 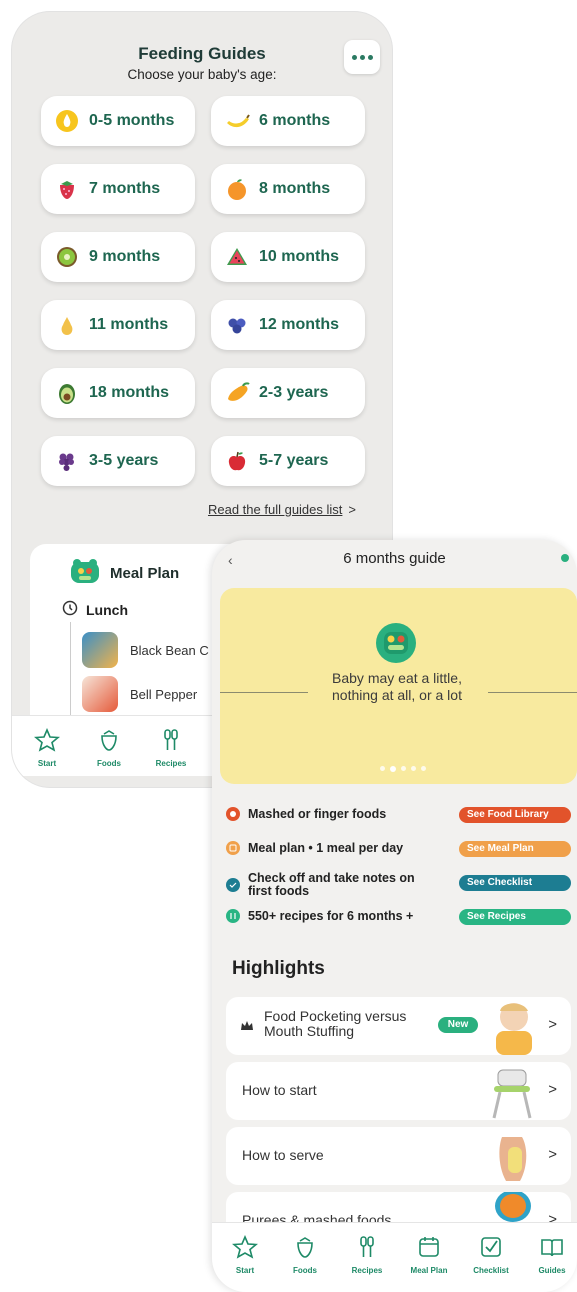 I want to click on nav-label: Start, so click(x=245, y=1270).